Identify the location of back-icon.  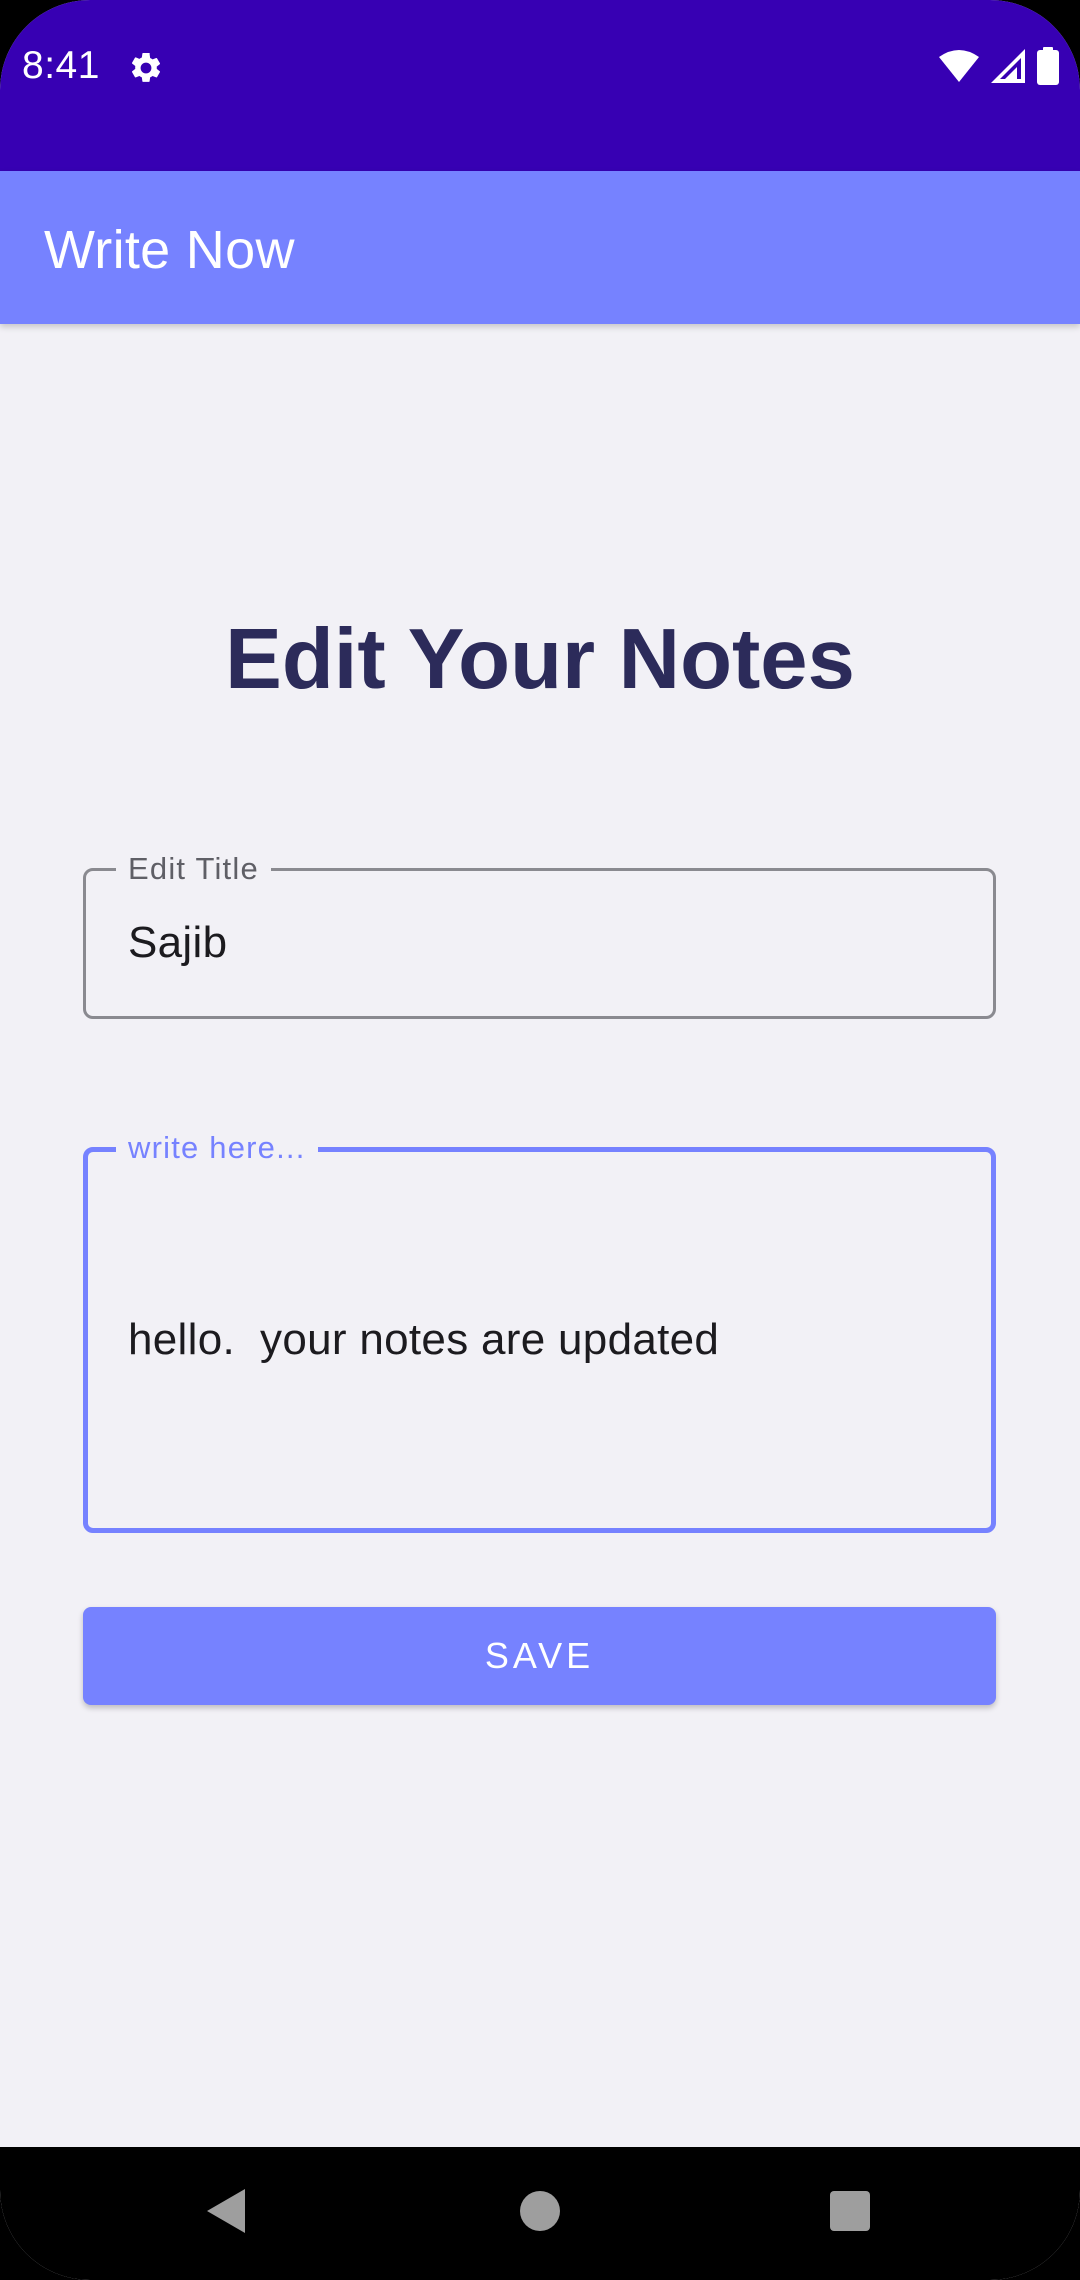
(226, 2213).